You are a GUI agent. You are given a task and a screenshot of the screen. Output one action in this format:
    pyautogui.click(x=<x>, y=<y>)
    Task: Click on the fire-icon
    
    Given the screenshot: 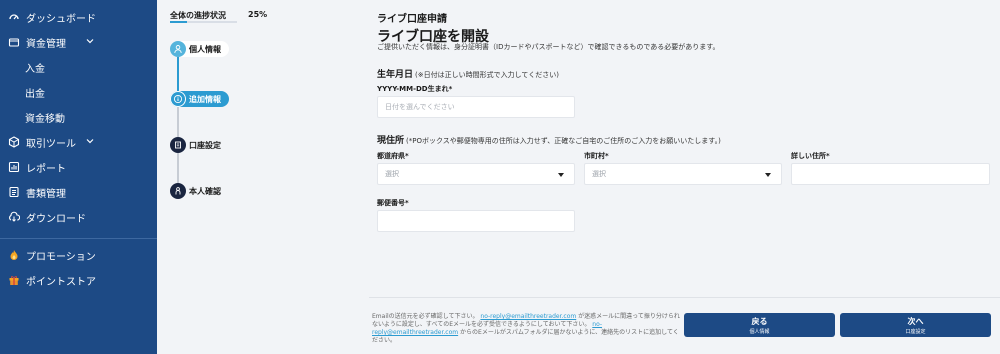 What is the action you would take?
    pyautogui.click(x=14, y=255)
    